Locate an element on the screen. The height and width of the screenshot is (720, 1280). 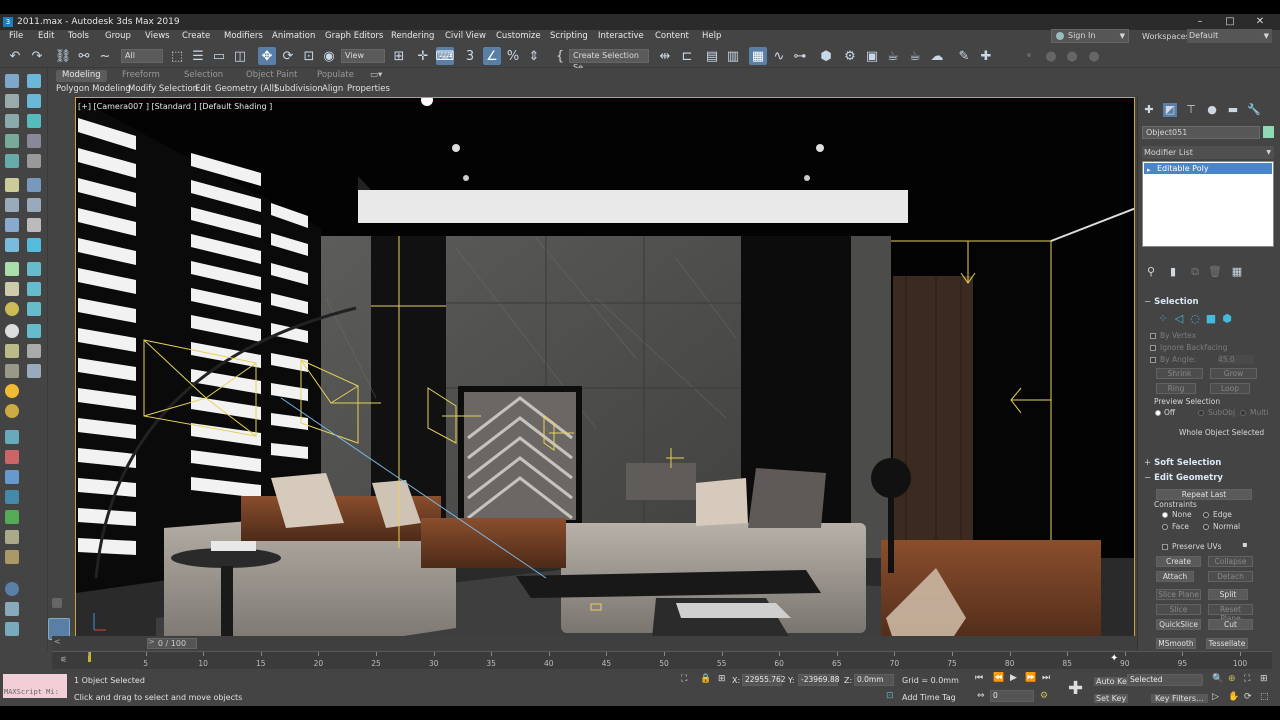
menu-graph-editors: Graph Editors is located at coordinates (354, 36).